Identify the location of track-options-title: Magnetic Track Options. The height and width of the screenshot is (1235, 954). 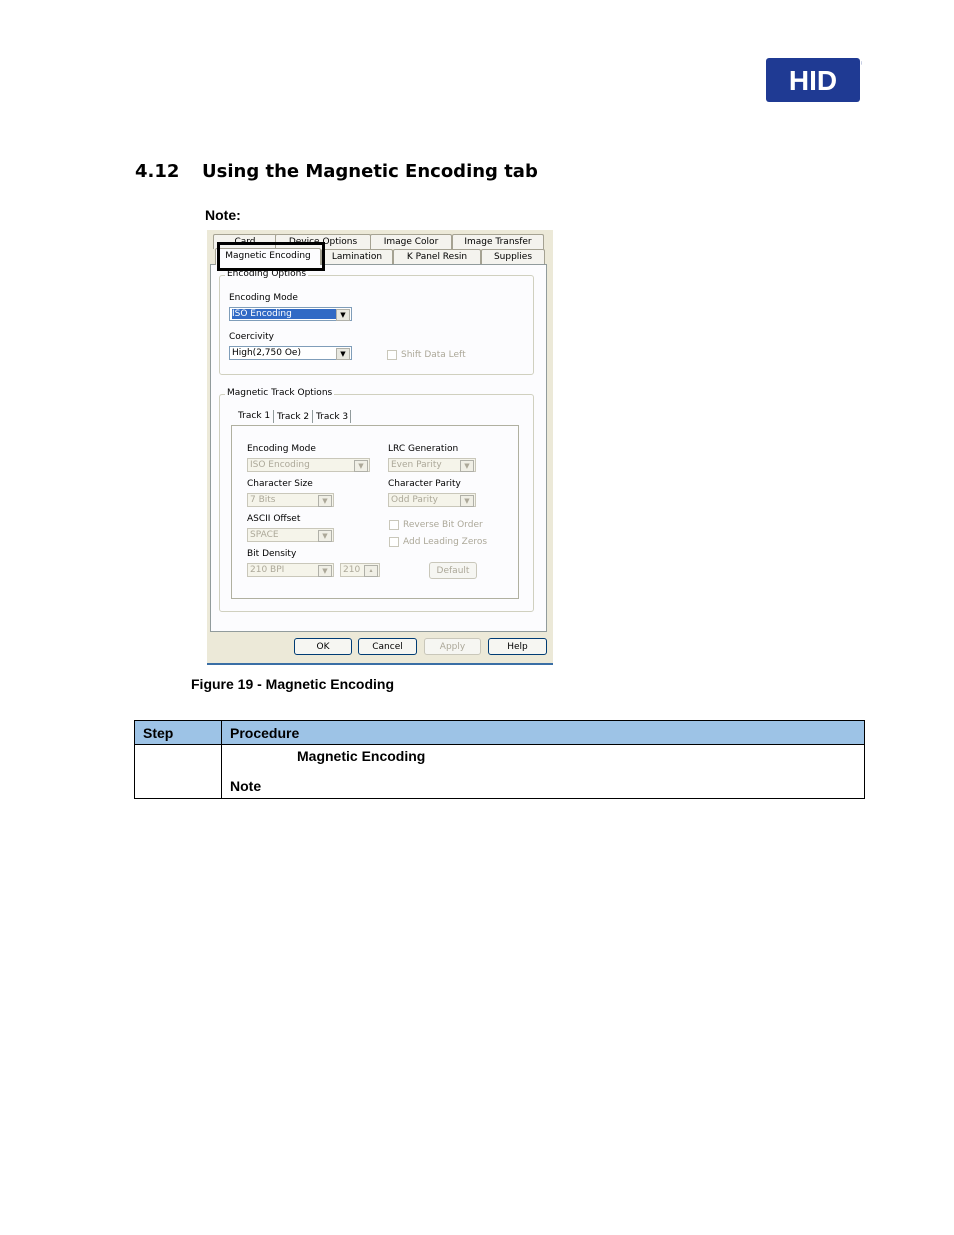
(280, 393).